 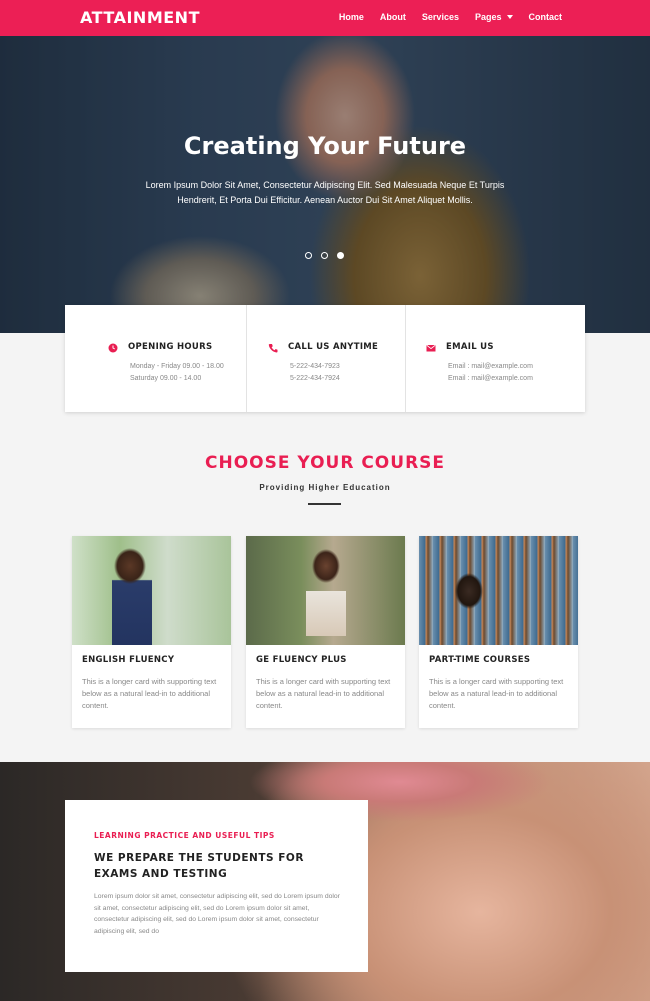 What do you see at coordinates (393, 17) in the screenshot?
I see `nav-item-about: About` at bounding box center [393, 17].